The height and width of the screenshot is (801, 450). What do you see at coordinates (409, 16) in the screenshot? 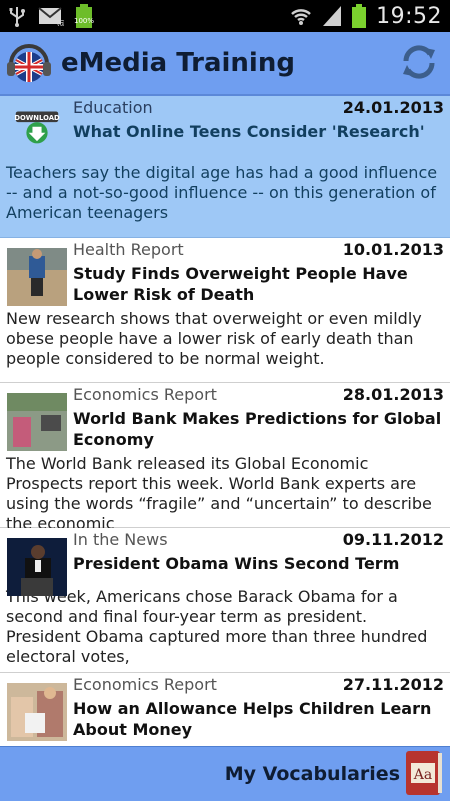
I see `status-time: 19:52` at bounding box center [409, 16].